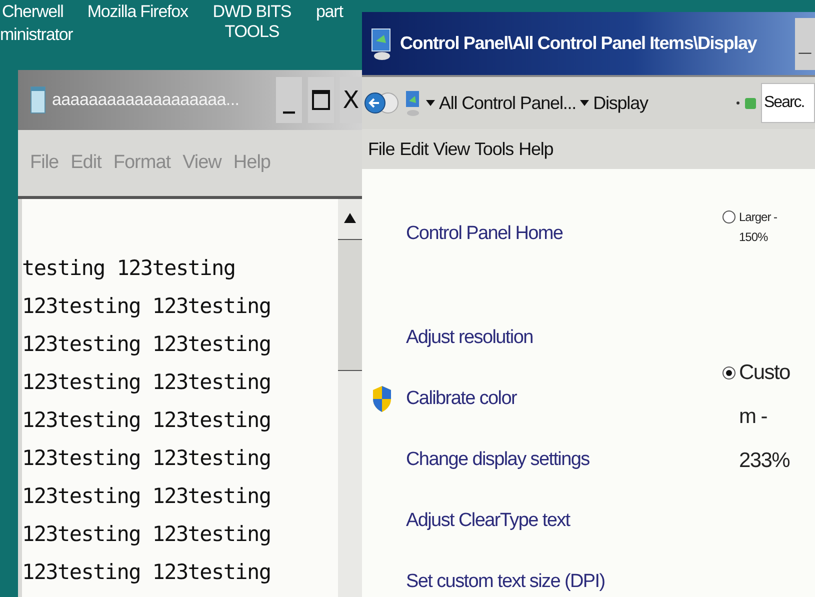 This screenshot has width=815, height=597. I want to click on notepad-icon, so click(38, 100).